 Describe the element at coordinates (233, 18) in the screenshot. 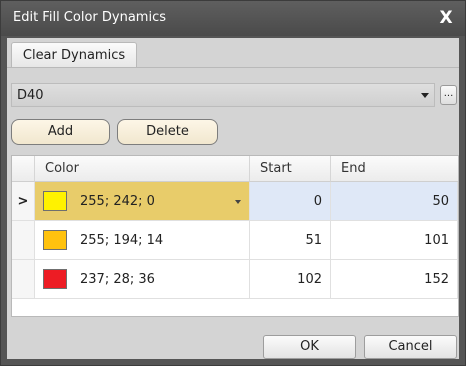

I see `title-bar: Edit Fill Color Dynamics X` at that location.